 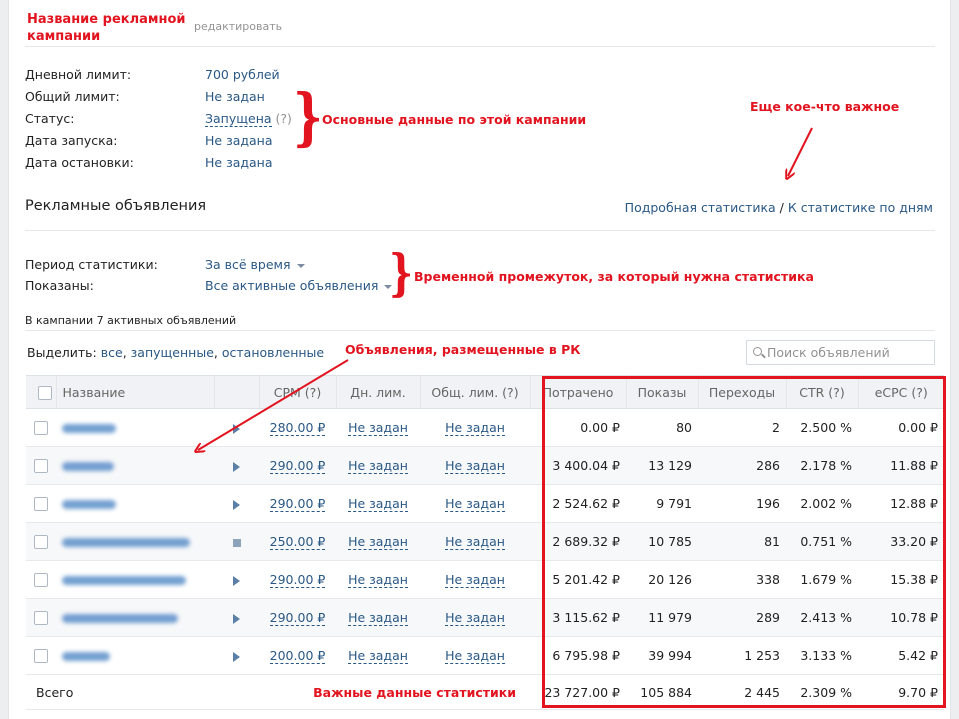 I want to click on col-spent: Потрачено, so click(x=578, y=392).